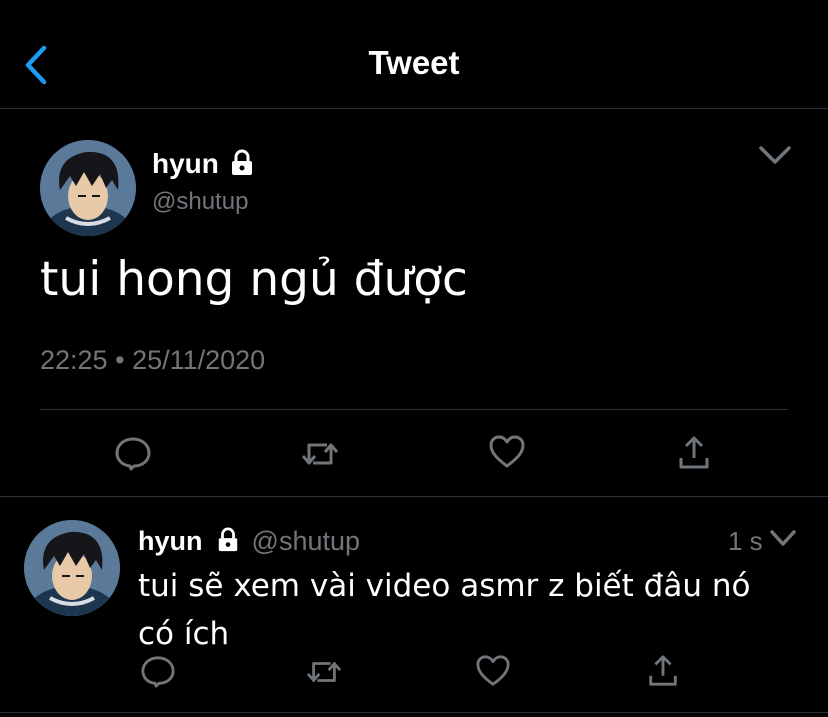 This screenshot has width=828, height=717. What do you see at coordinates (199, 360) in the screenshot?
I see `tweet-date: 25/11/2020` at bounding box center [199, 360].